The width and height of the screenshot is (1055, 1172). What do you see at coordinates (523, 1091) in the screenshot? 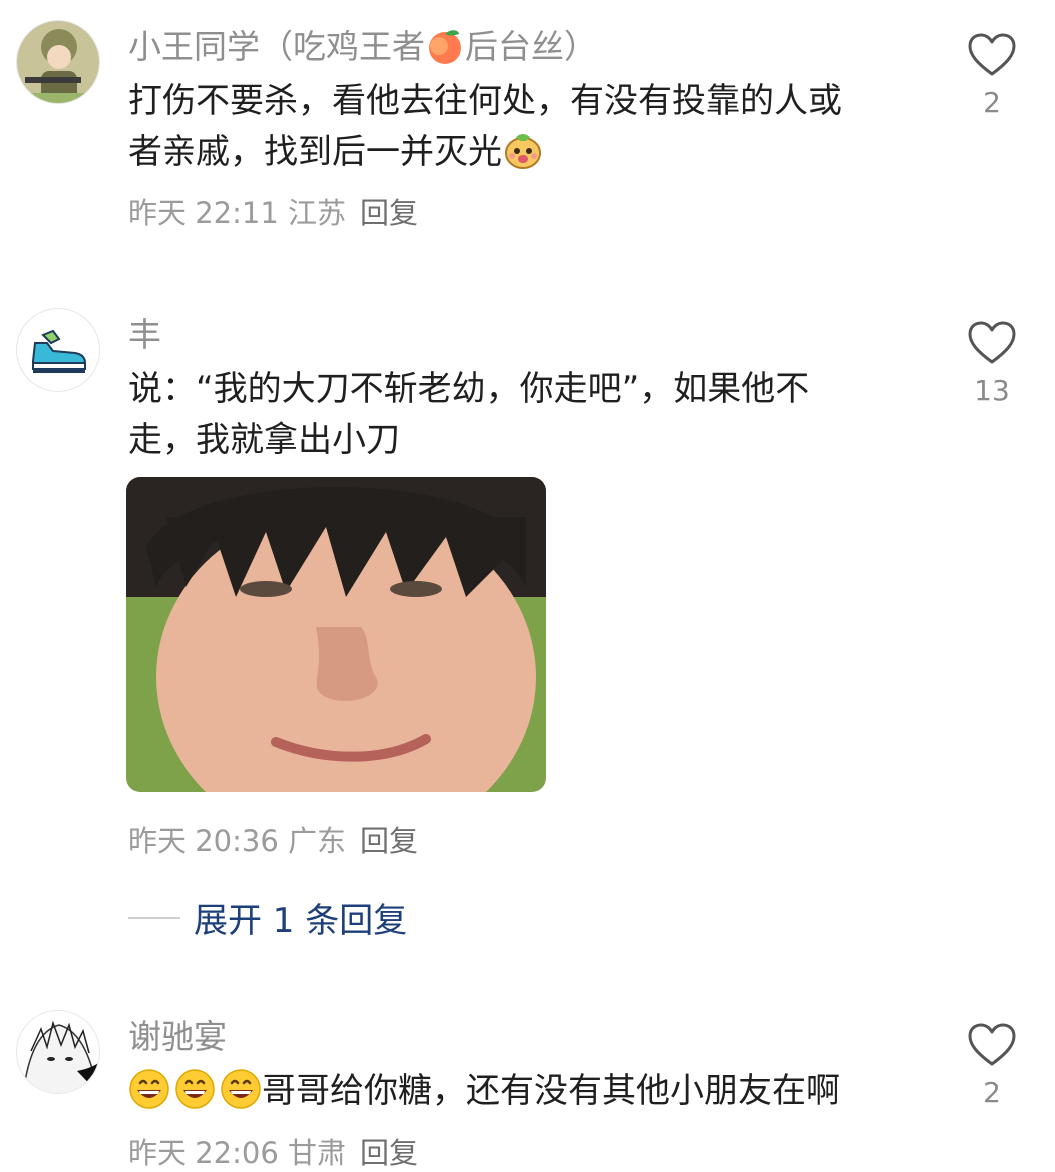
I see `comment-text: 哥哥给你糖，还有没有其他小朋友在啊` at bounding box center [523, 1091].